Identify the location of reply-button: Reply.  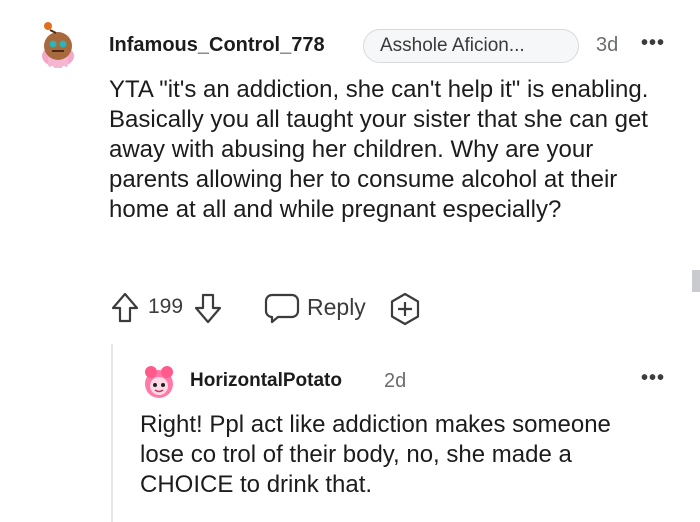
(336, 307).